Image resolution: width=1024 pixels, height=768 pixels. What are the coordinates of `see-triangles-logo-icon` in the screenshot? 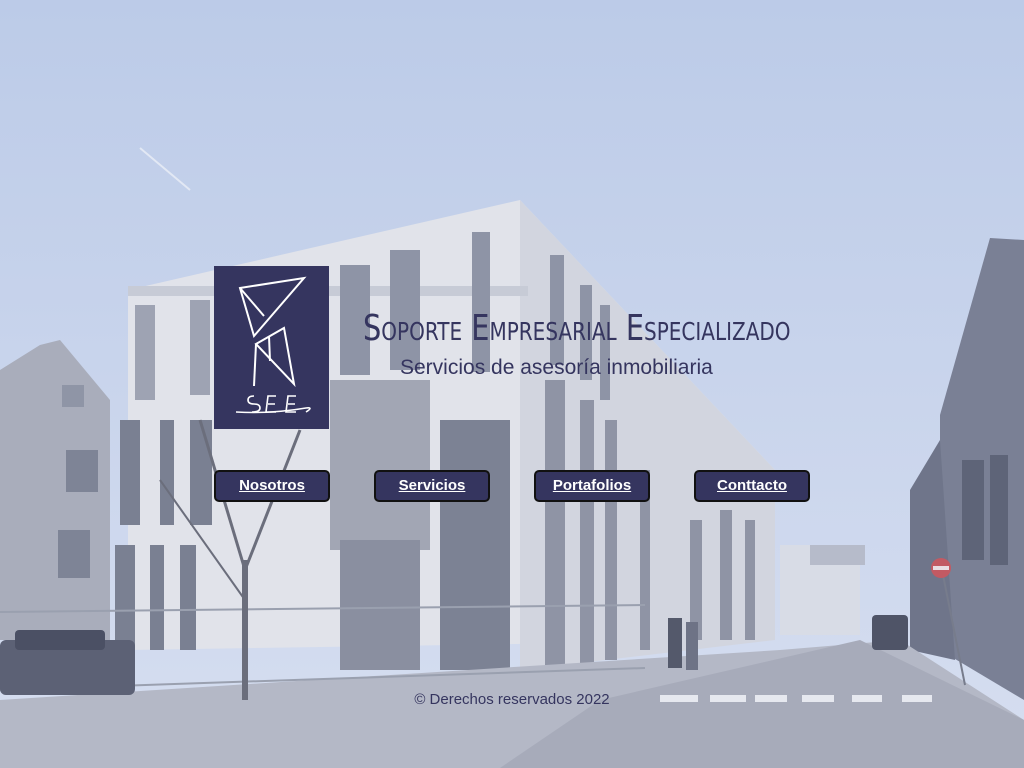 It's located at (273, 345).